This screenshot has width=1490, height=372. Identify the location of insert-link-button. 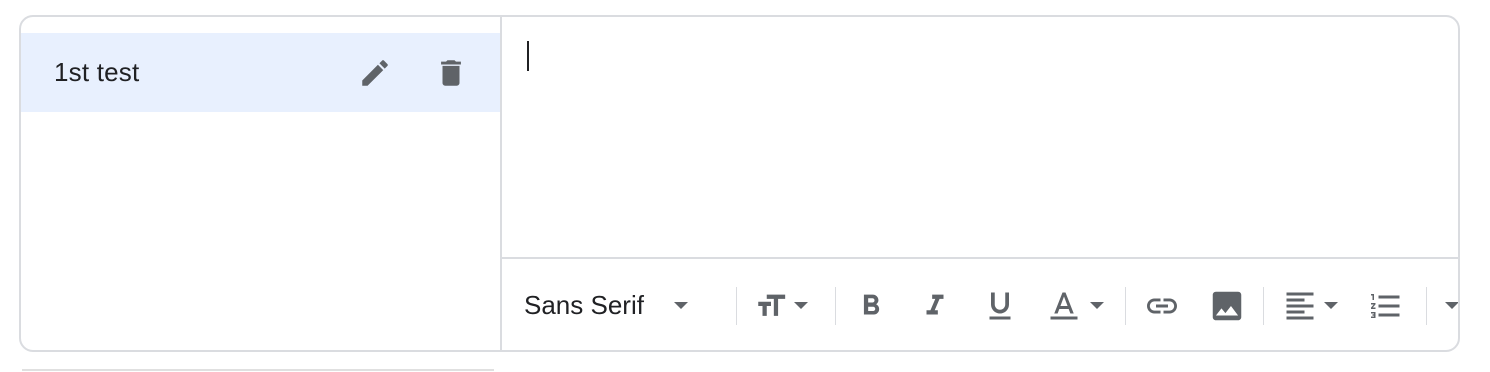
(1162, 304).